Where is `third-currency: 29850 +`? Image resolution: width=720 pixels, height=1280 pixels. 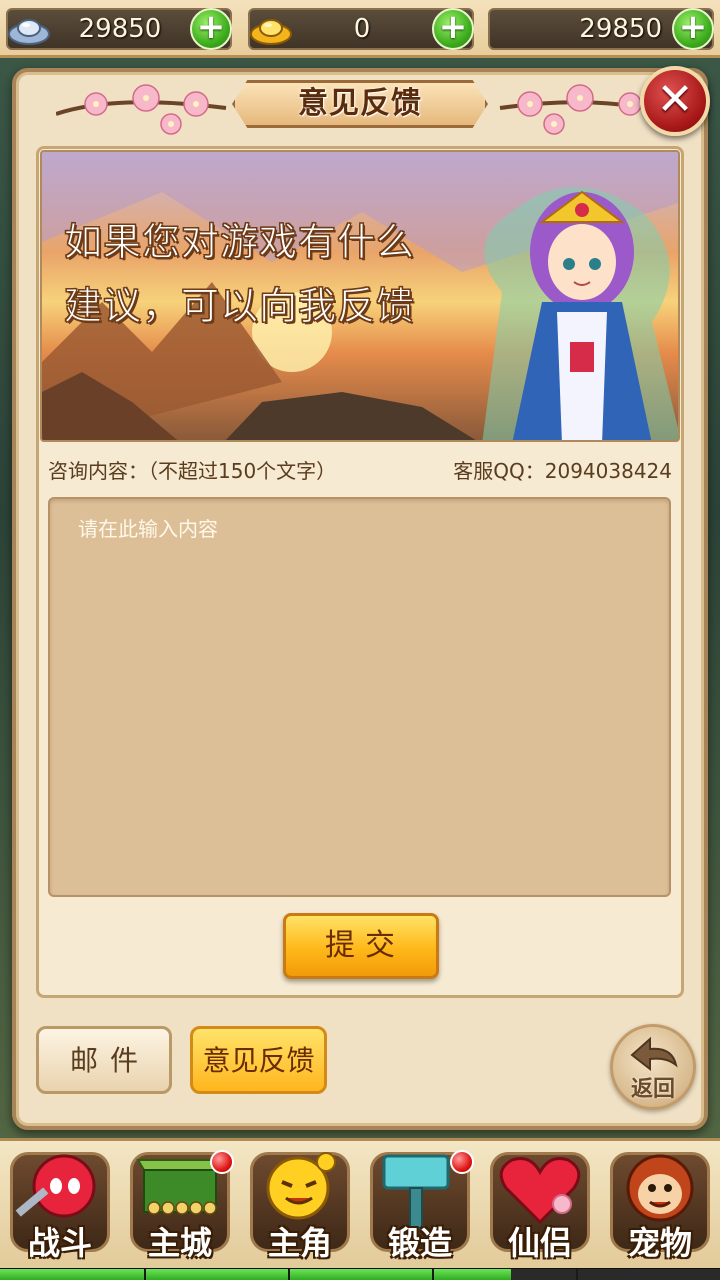 third-currency: 29850 + is located at coordinates (601, 29).